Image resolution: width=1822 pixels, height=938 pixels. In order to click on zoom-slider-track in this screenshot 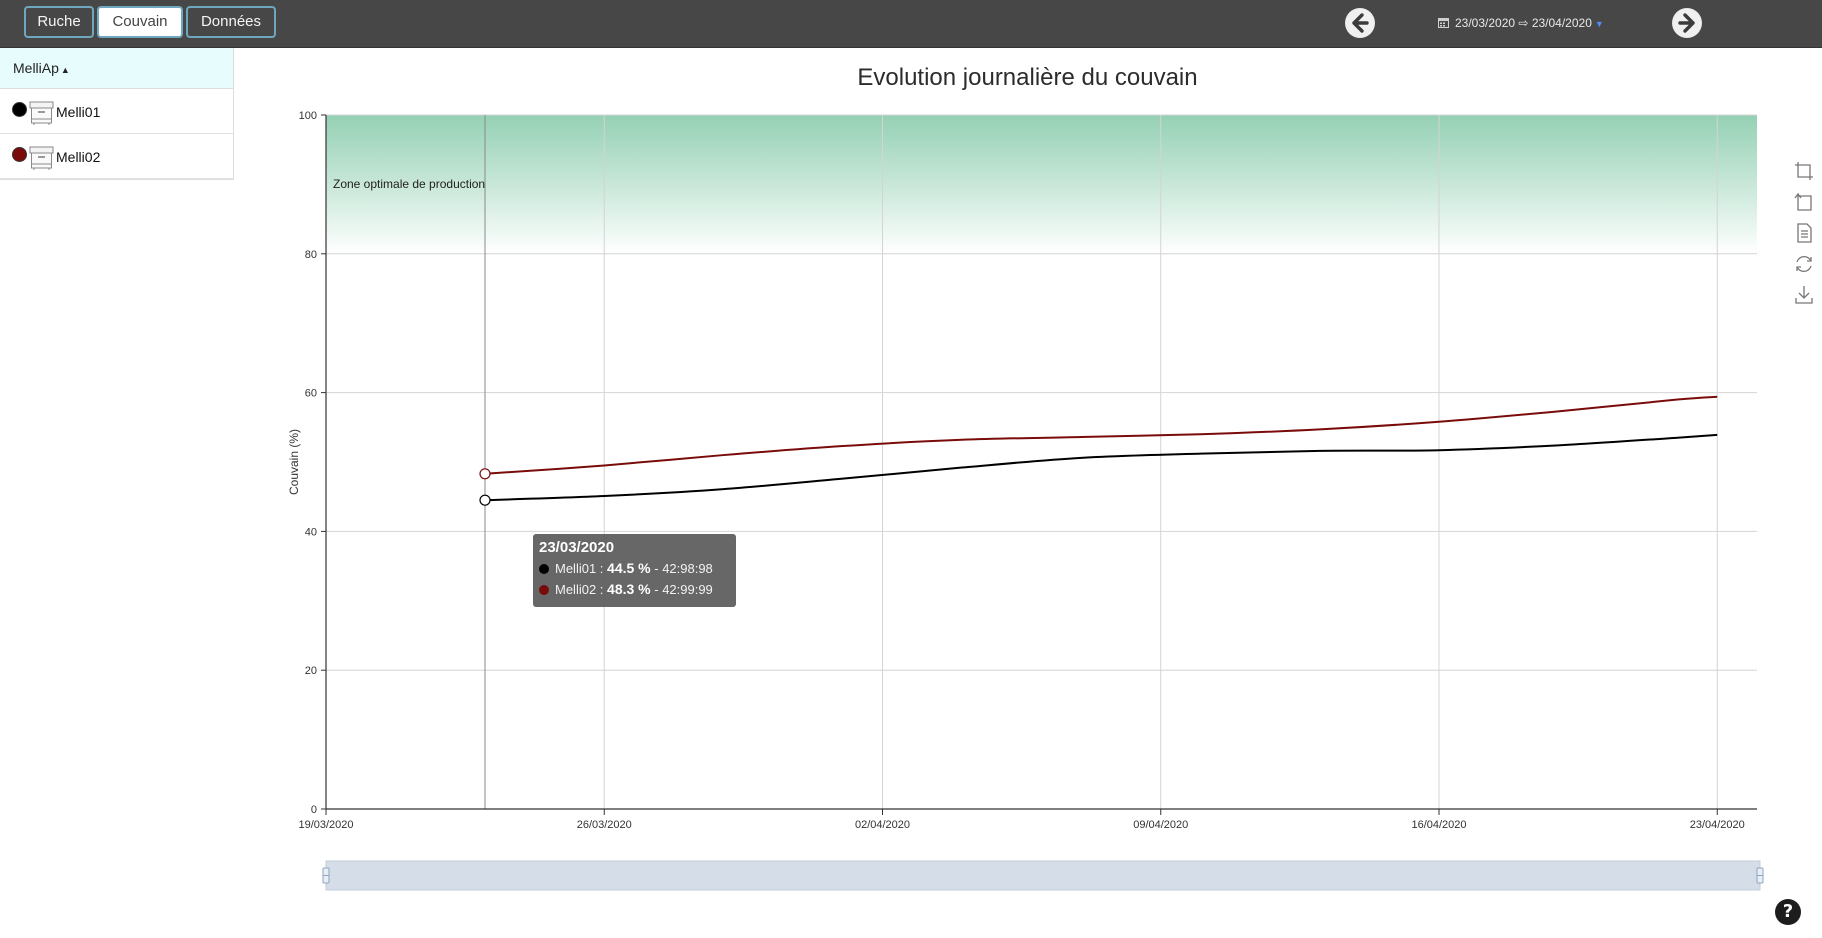, I will do `click(1043, 875)`.